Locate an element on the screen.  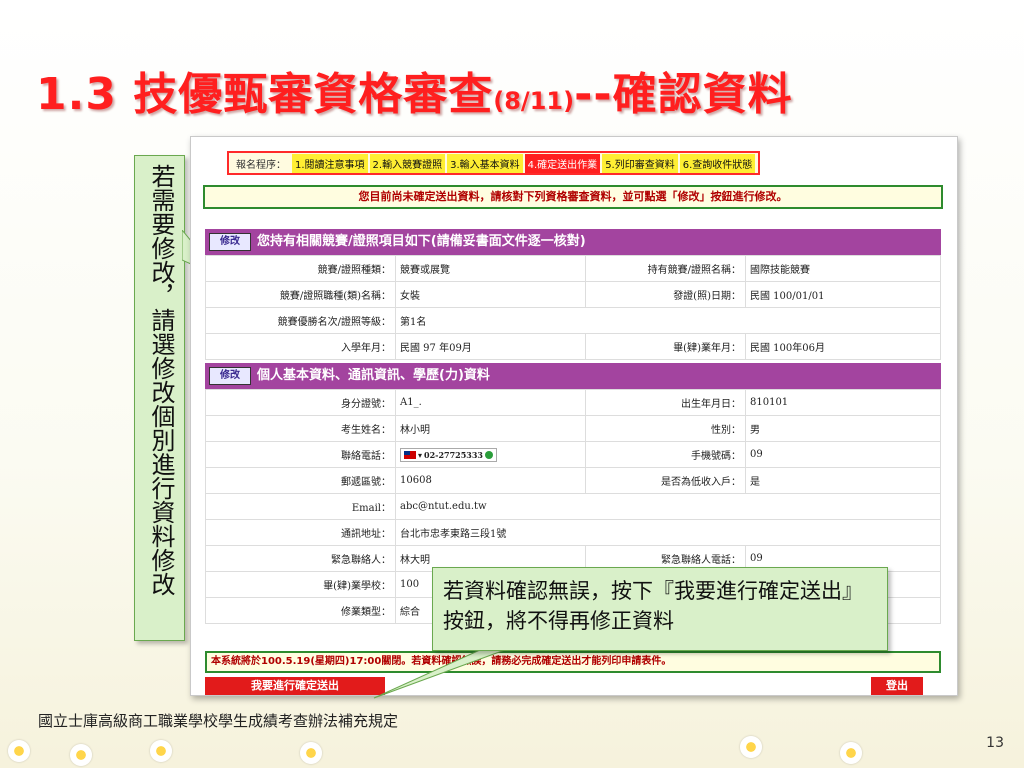
section-competition-header: 修改 您持有相關競賽/證照項目如下(請備妥書面文件逐一核對) is located at coordinates (573, 242).